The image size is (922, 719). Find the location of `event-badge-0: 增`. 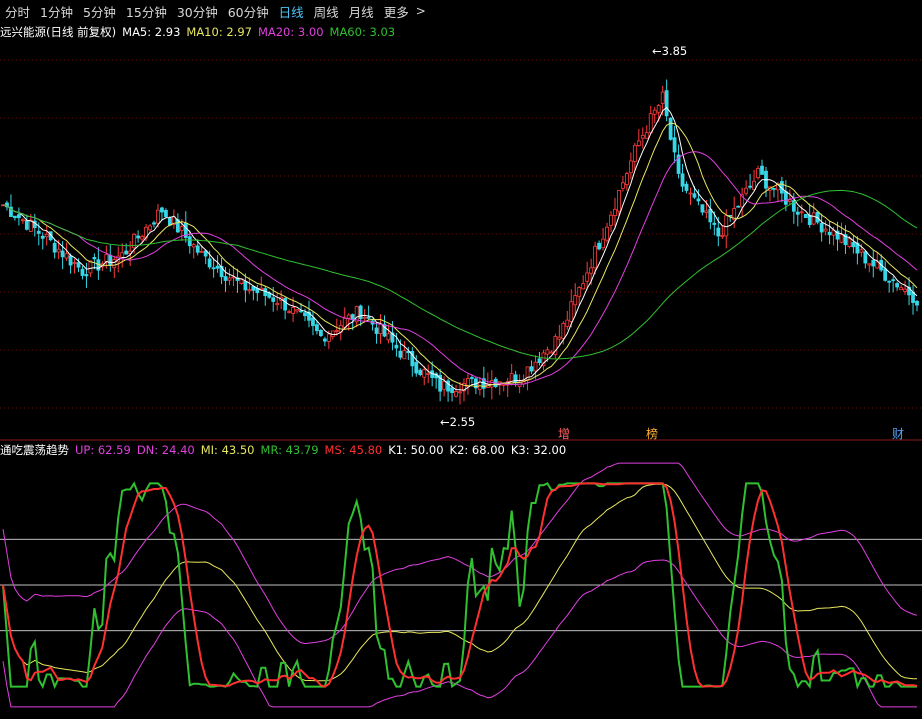

event-badge-0: 增 is located at coordinates (564, 433).